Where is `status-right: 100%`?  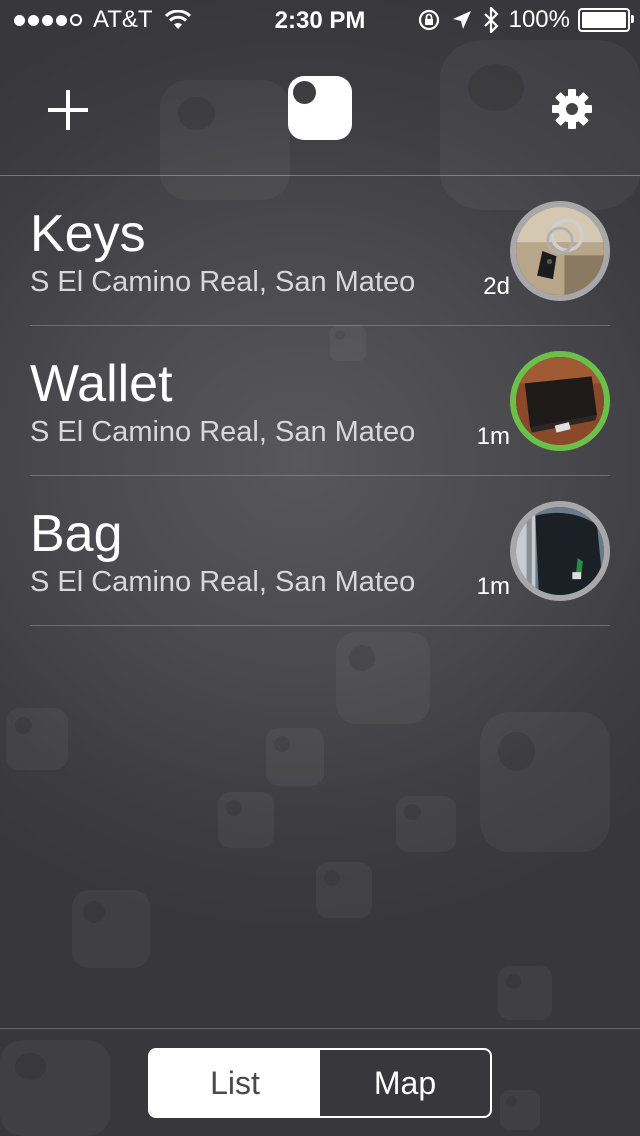 status-right: 100% is located at coordinates (525, 20).